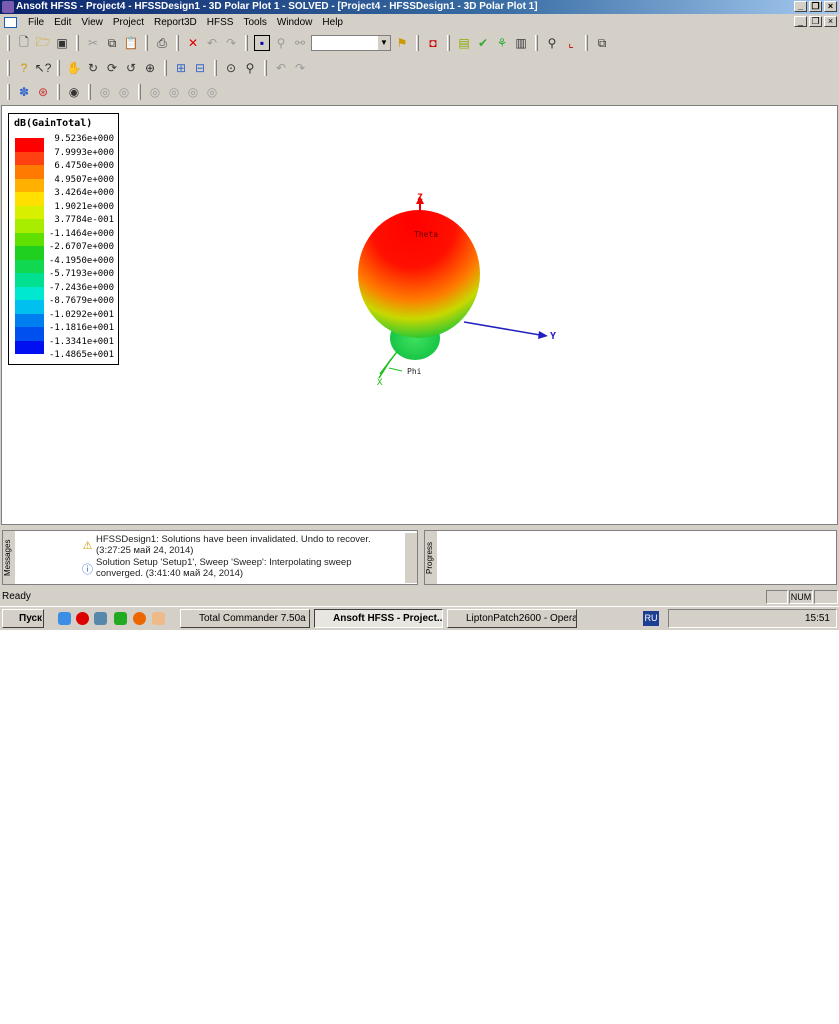  I want to click on status-bar: Ready, so click(419, 596).